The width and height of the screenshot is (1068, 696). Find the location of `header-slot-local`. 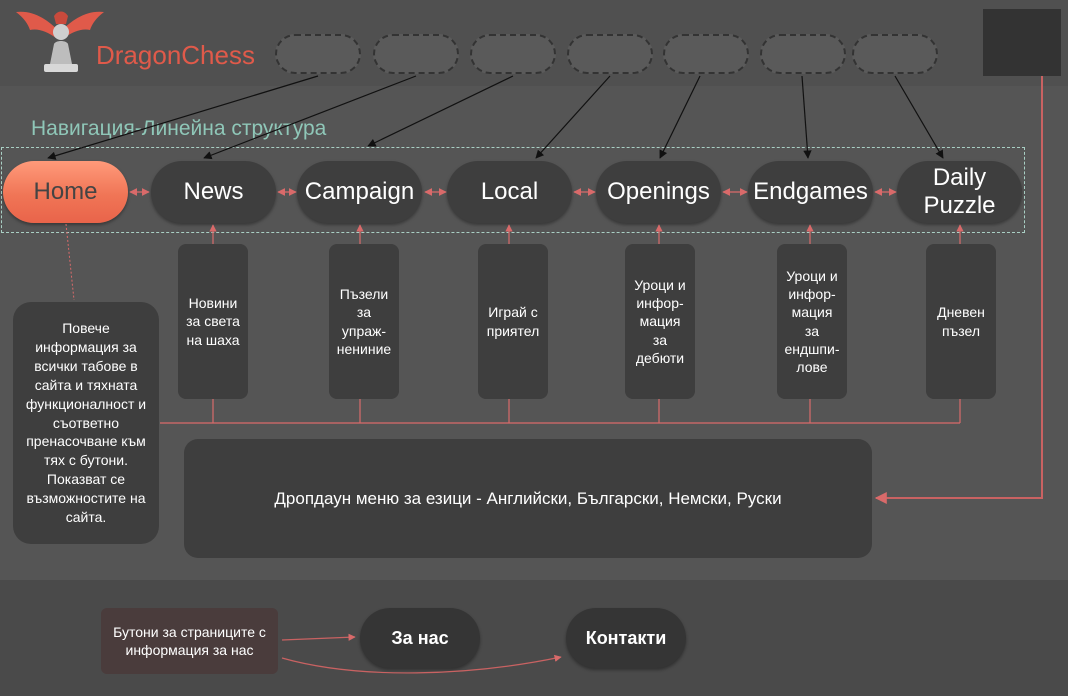

header-slot-local is located at coordinates (610, 54).